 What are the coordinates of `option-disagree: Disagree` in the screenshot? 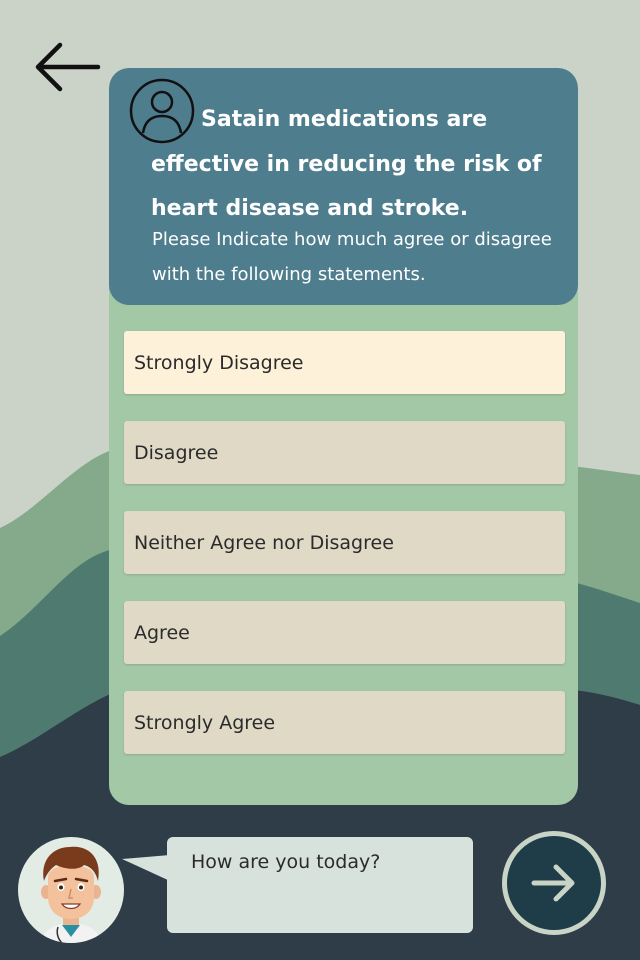 It's located at (344, 452).